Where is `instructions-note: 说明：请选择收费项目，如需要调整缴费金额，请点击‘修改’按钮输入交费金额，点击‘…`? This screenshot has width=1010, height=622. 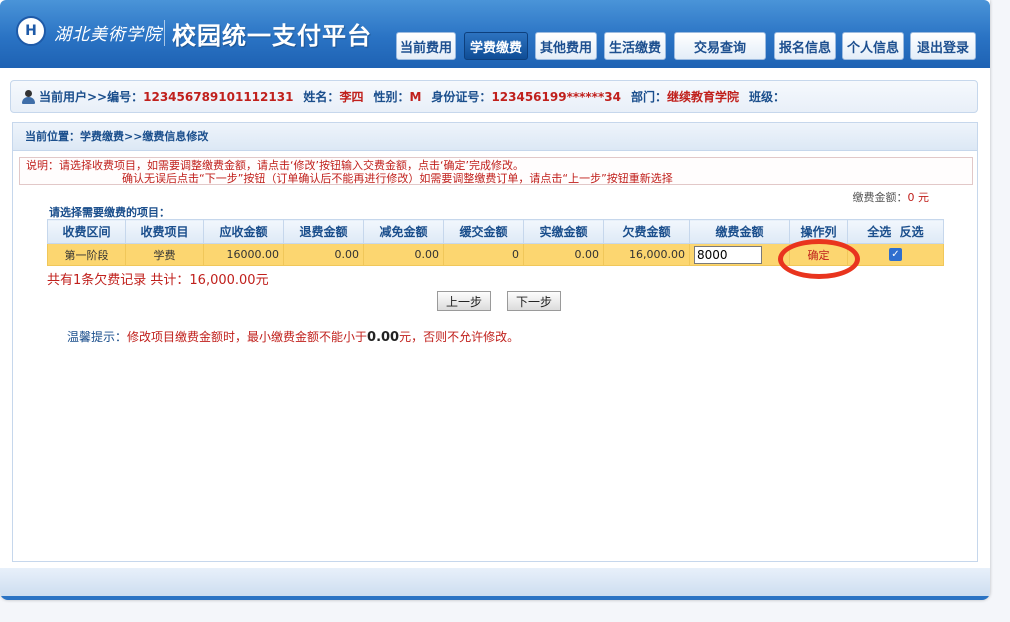 instructions-note: 说明：请选择收费项目，如需要调整缴费金额，请点击‘修改’按钮输入交费金额，点击‘… is located at coordinates (496, 171).